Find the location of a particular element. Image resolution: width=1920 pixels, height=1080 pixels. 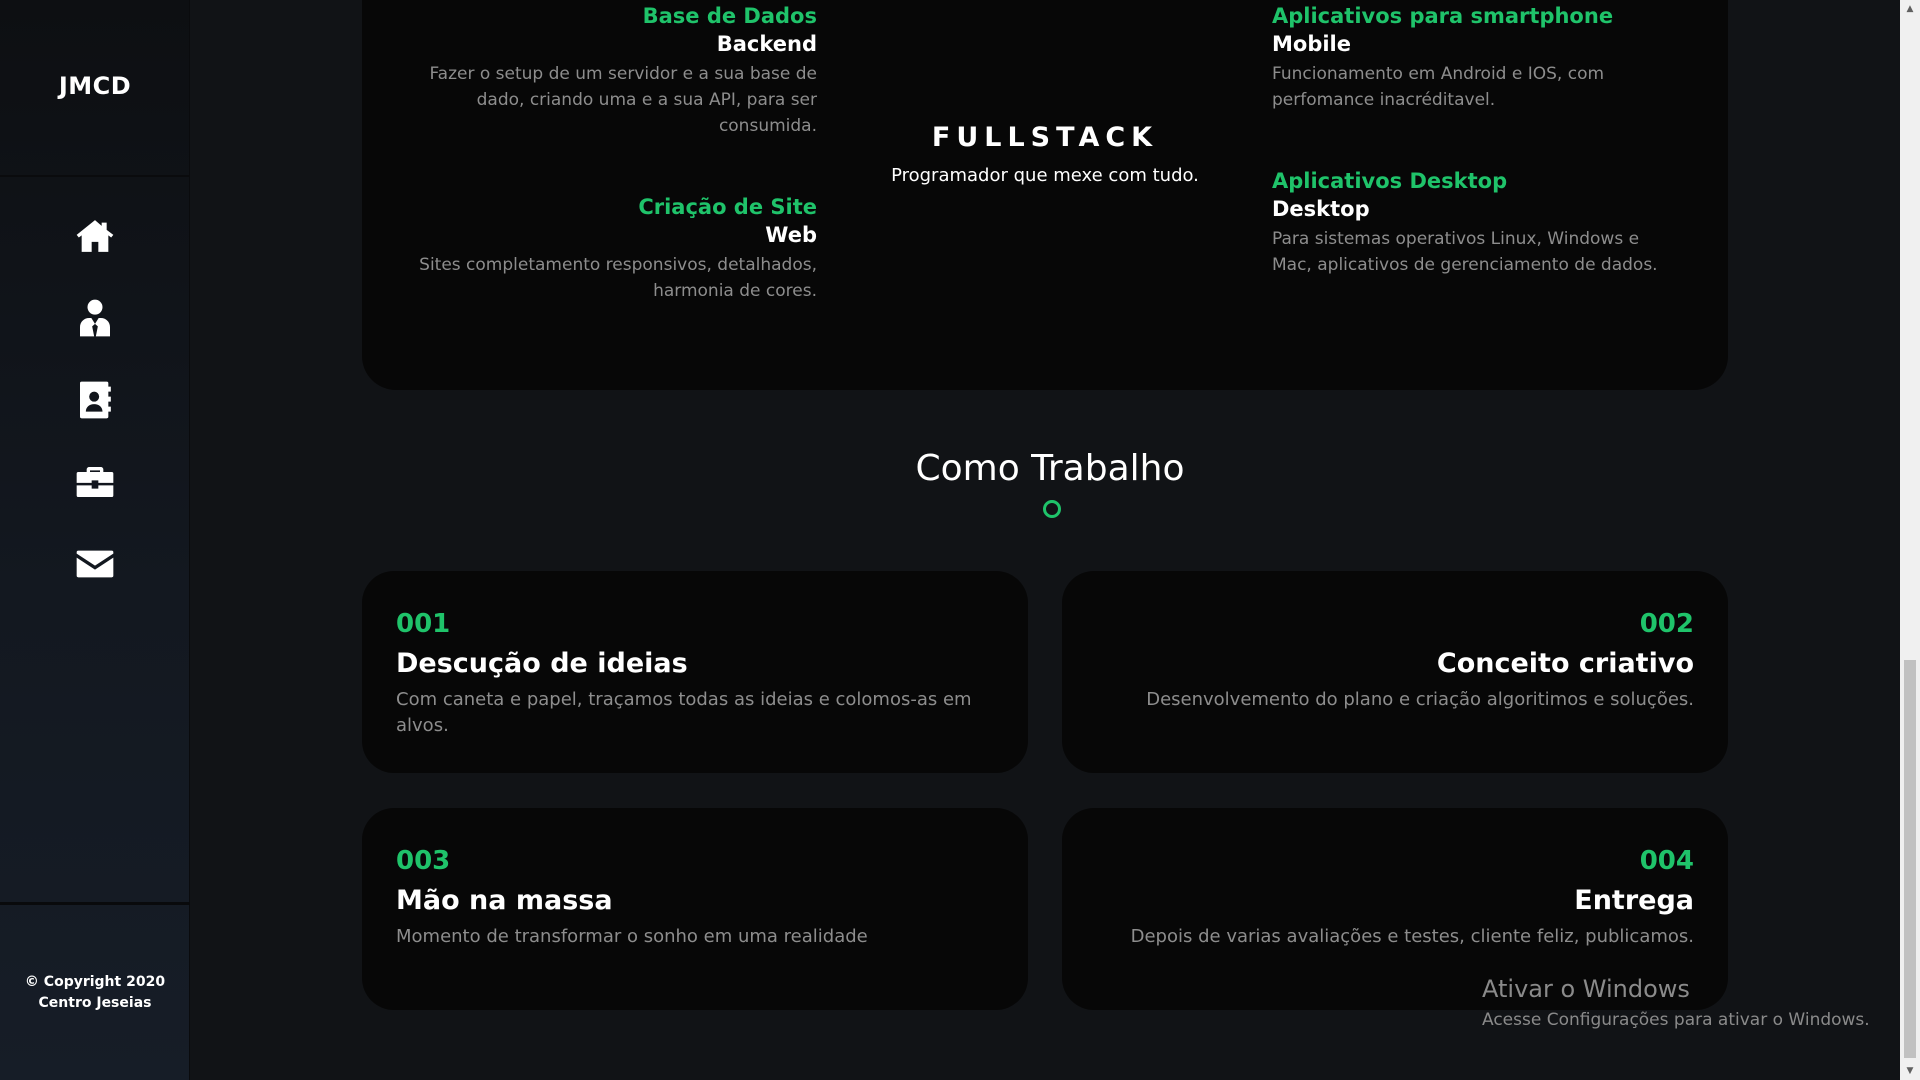

scroll-down-arrow-icon: ▼ is located at coordinates (1910, 1071).